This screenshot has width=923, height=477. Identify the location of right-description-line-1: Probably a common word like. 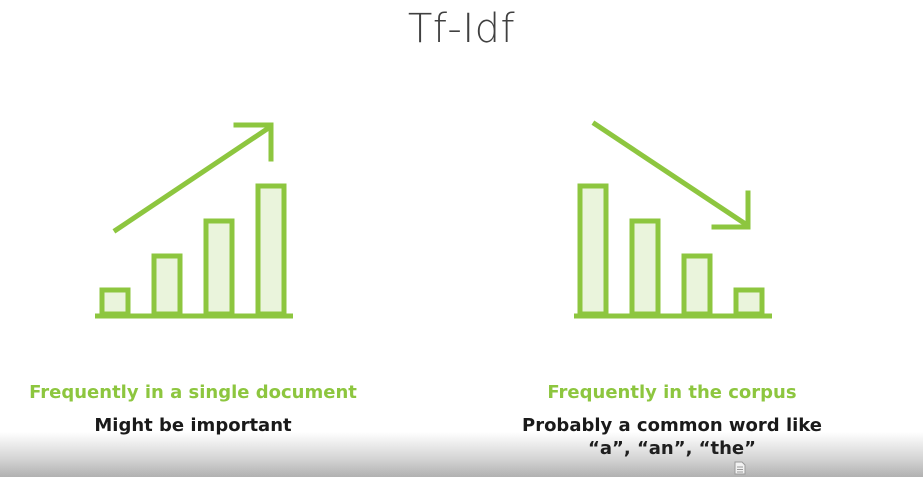
(672, 425).